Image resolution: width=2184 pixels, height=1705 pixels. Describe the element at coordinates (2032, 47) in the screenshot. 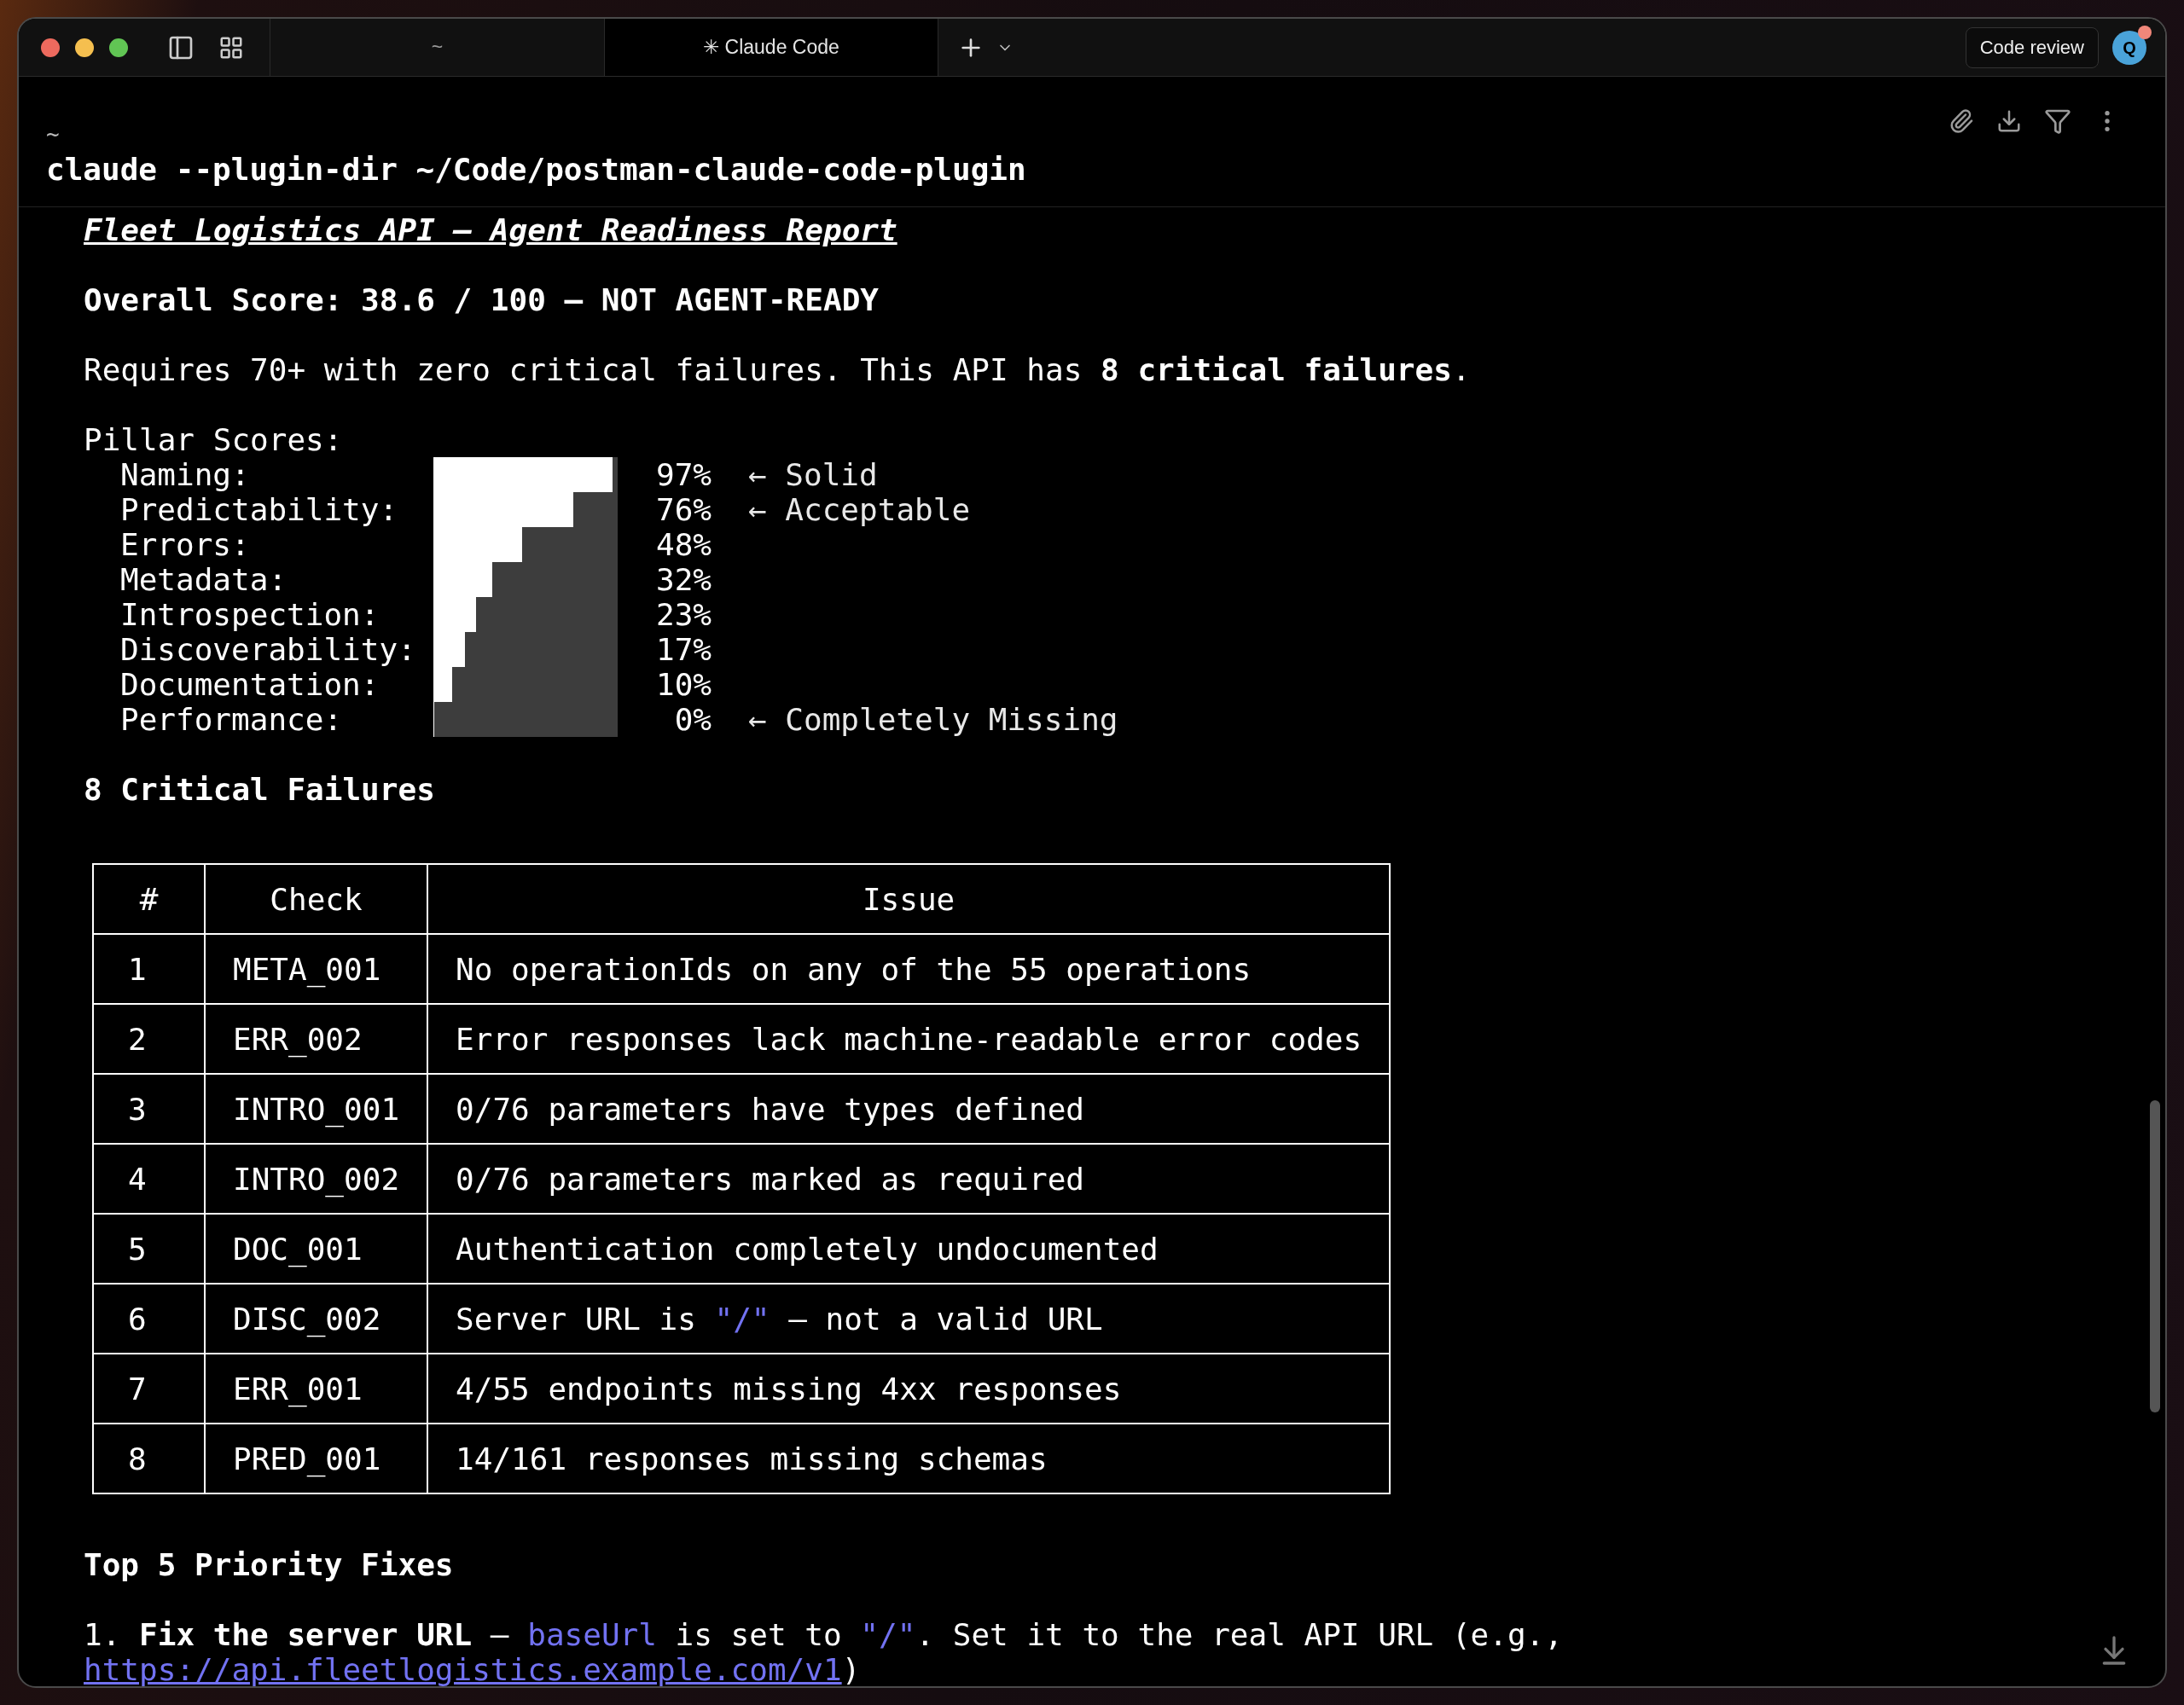

I see `code-review-button: Code review` at that location.